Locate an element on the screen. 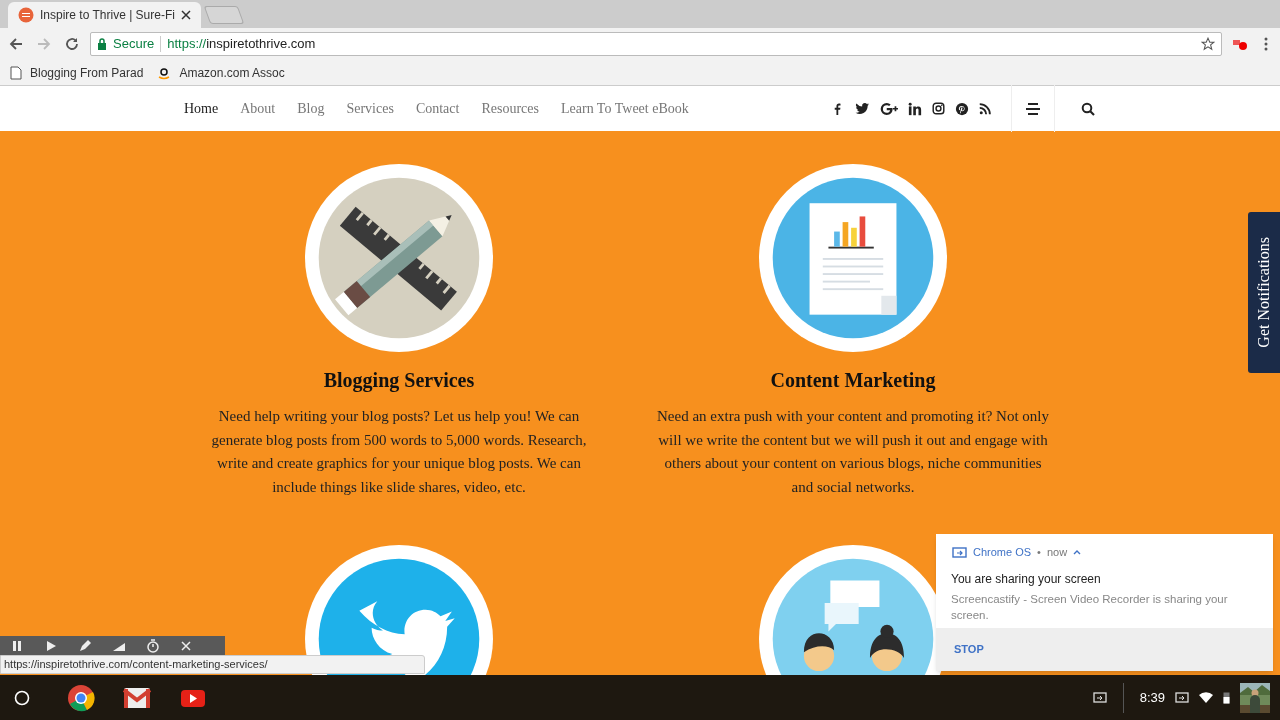 The width and height of the screenshot is (1280, 720). bird-icon is located at coordinates (862, 108).